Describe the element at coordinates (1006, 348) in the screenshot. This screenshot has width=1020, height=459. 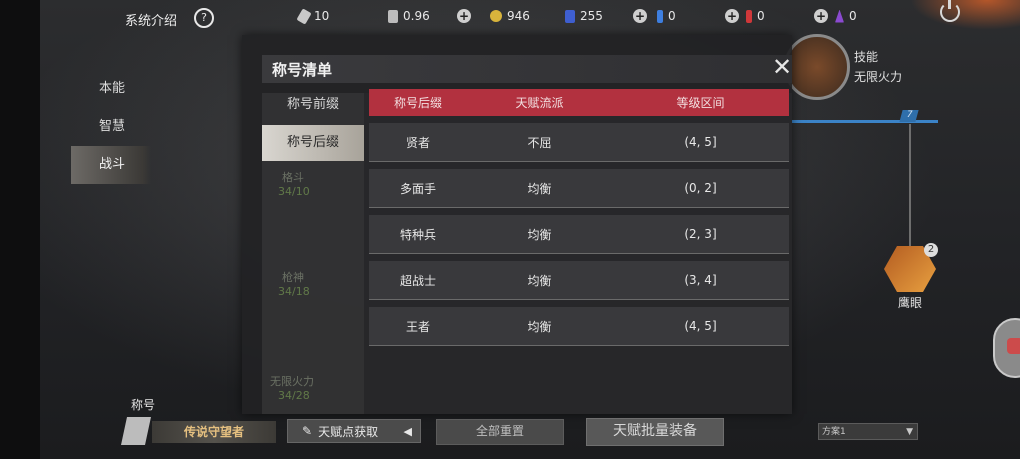
I see `right-side-tab` at that location.